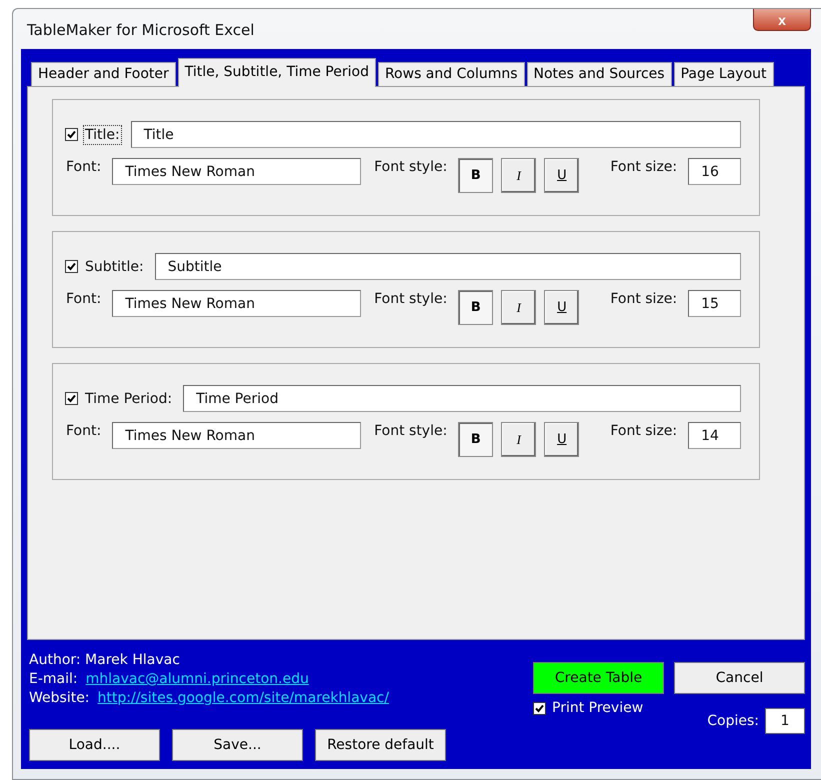  I want to click on window-title: TableMaker for Microsoft Excel, so click(140, 30).